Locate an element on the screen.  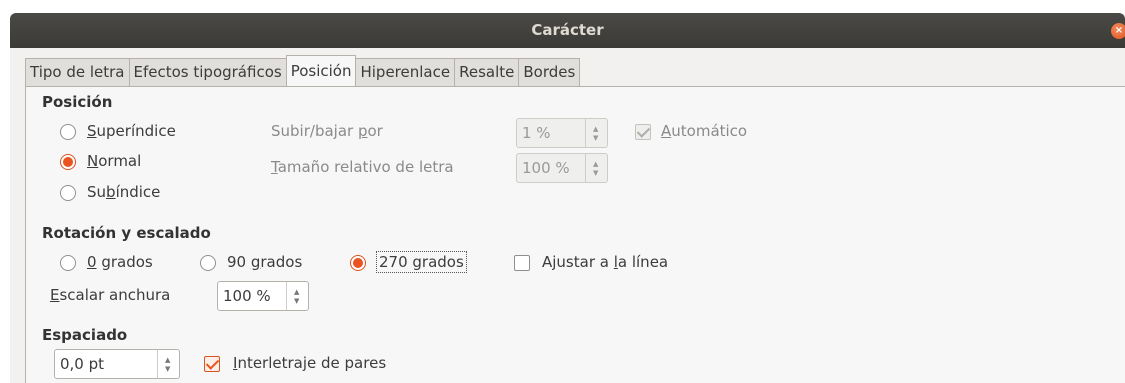
subscript-text: índice is located at coordinates (138, 192).